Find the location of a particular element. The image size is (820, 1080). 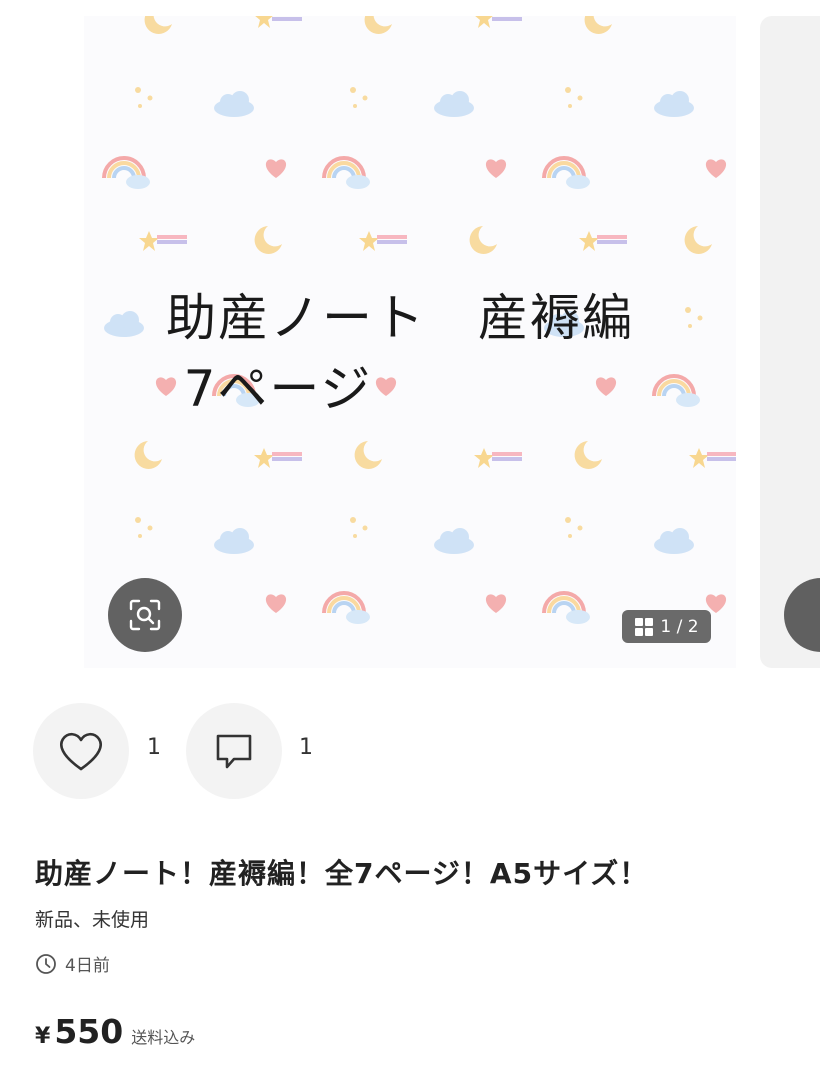

posted-time: 4日前 is located at coordinates (72, 963).